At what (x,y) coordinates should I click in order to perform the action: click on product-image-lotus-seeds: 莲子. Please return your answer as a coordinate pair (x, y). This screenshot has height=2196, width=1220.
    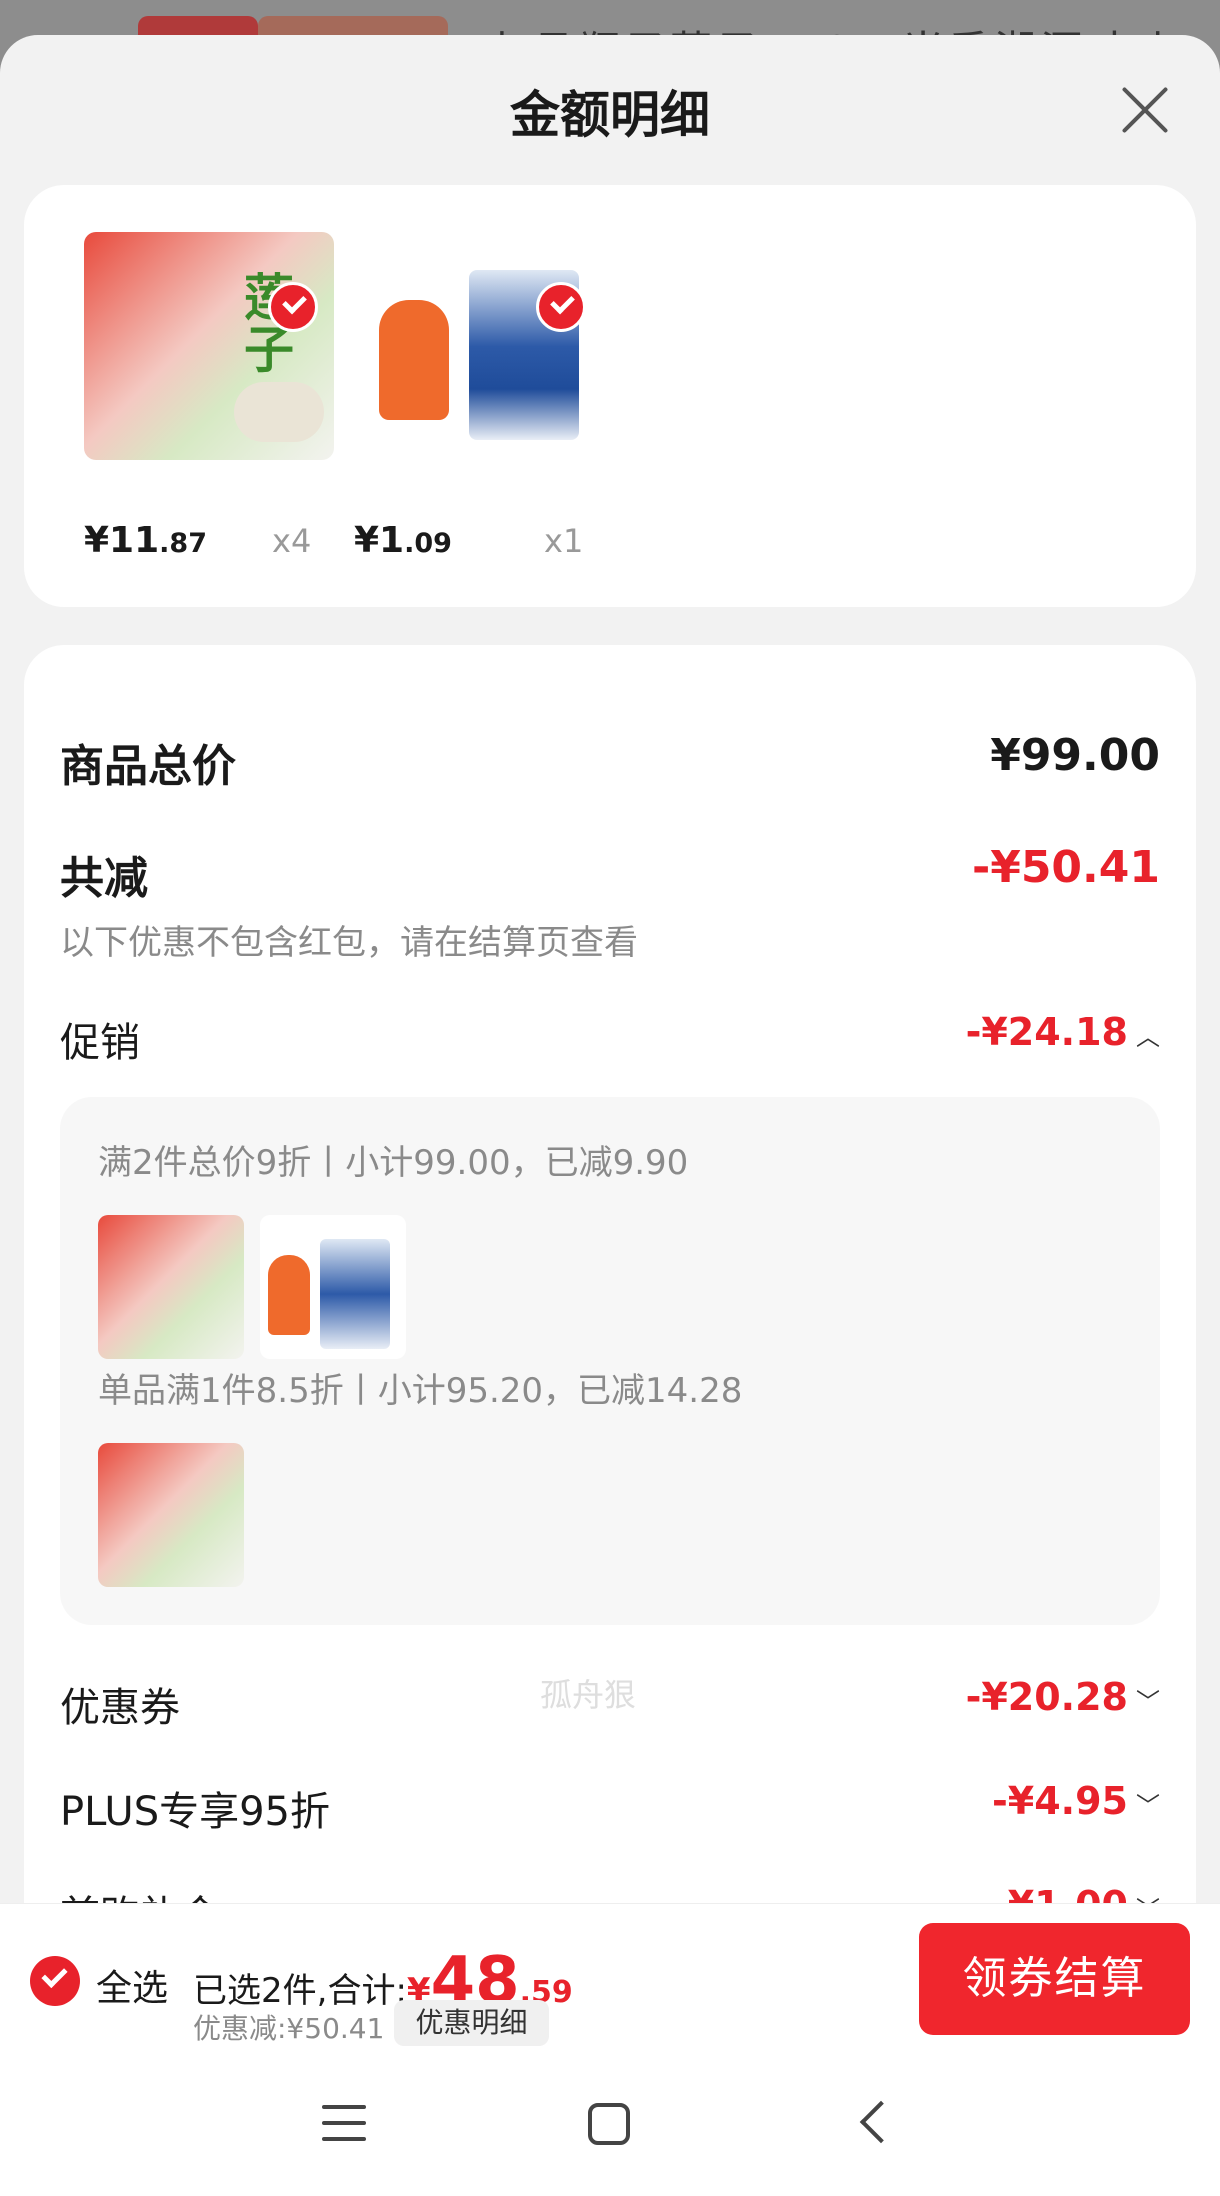
    Looking at the image, I should click on (209, 346).